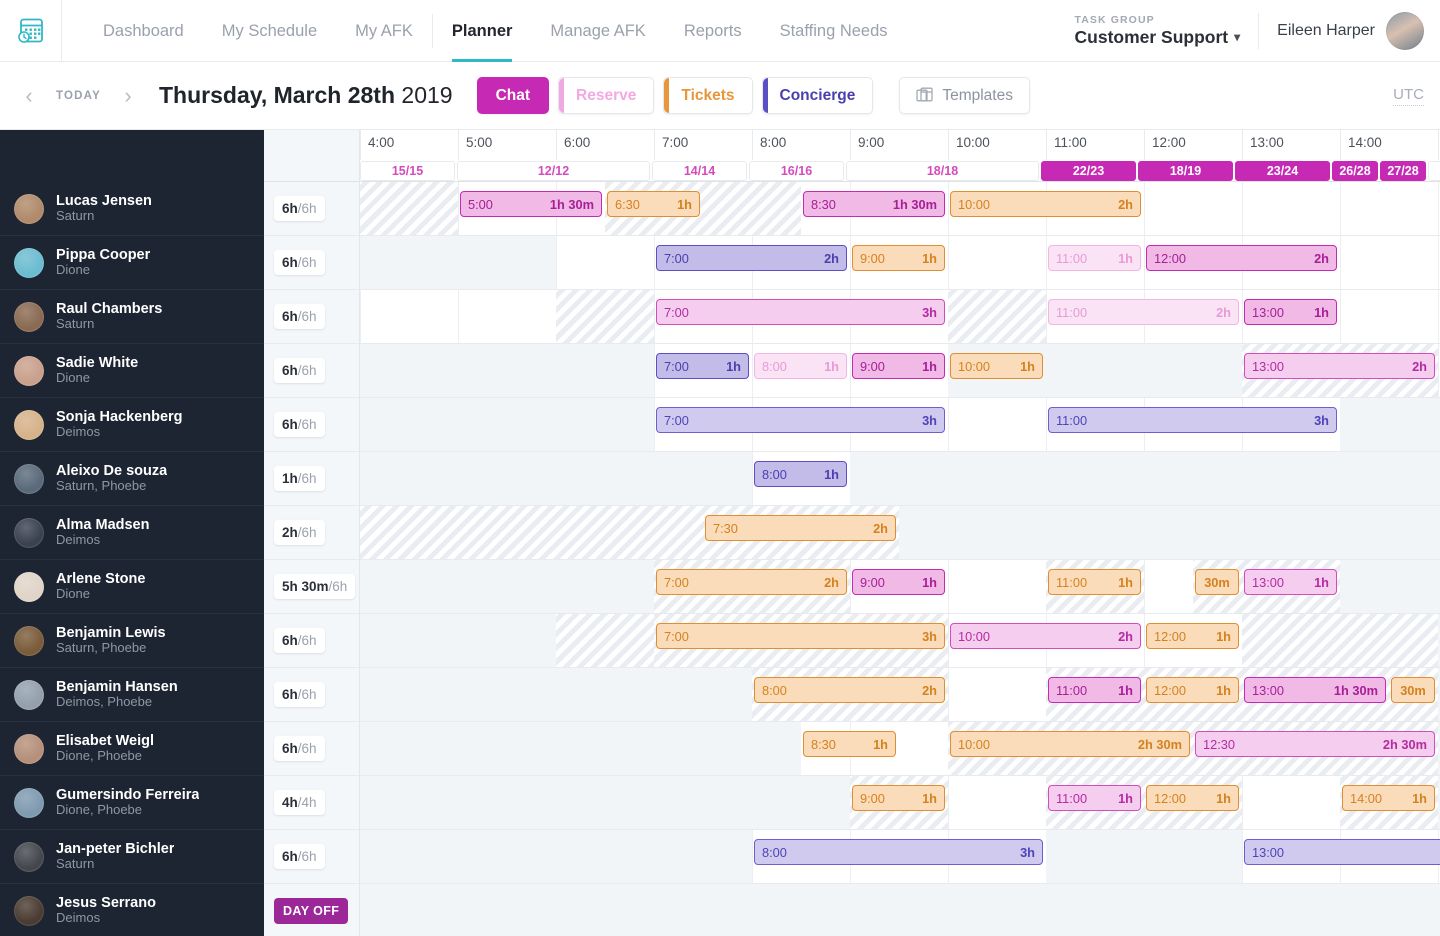 The height and width of the screenshot is (936, 1440). Describe the element at coordinates (29, 96) in the screenshot. I see `prev-day-button: ‹` at that location.